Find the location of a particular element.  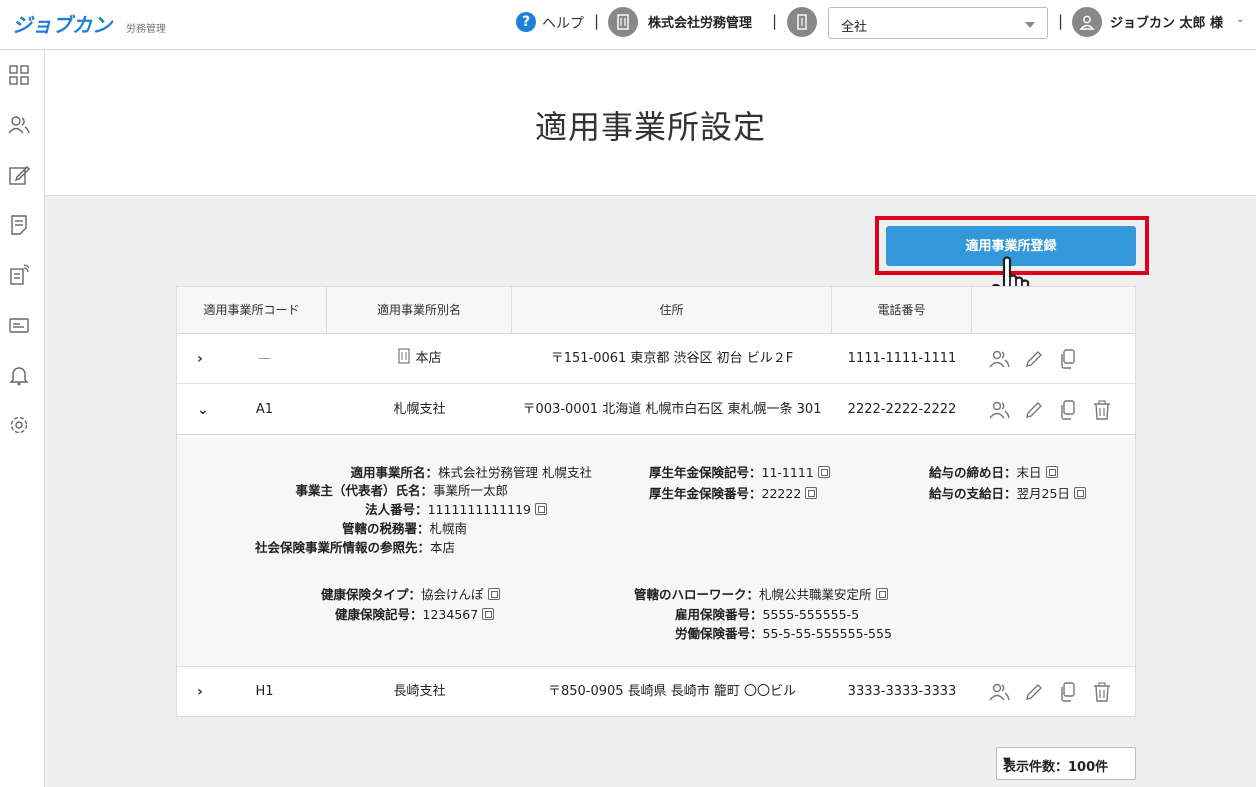

per-page-select: 表示件数：100件 ▼ is located at coordinates (1066, 763).